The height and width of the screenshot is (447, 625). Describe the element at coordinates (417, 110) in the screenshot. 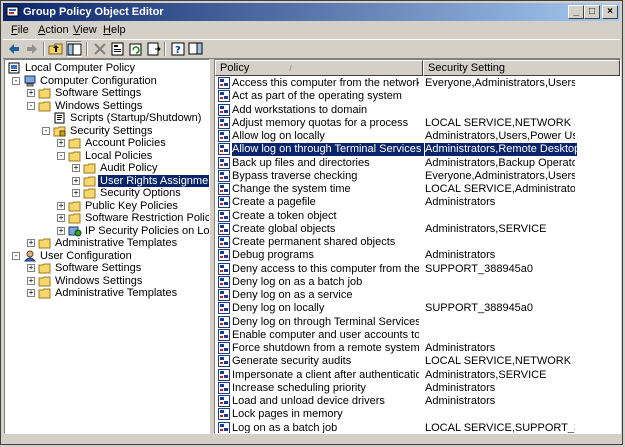

I see `policy-row: Add workstations to domain` at that location.